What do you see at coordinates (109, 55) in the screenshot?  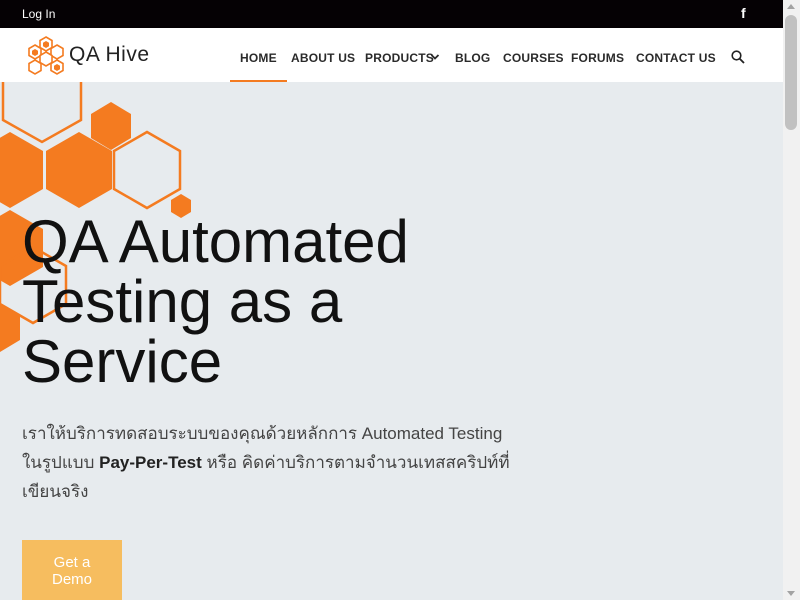 I see `brand-name: QA Hive` at bounding box center [109, 55].